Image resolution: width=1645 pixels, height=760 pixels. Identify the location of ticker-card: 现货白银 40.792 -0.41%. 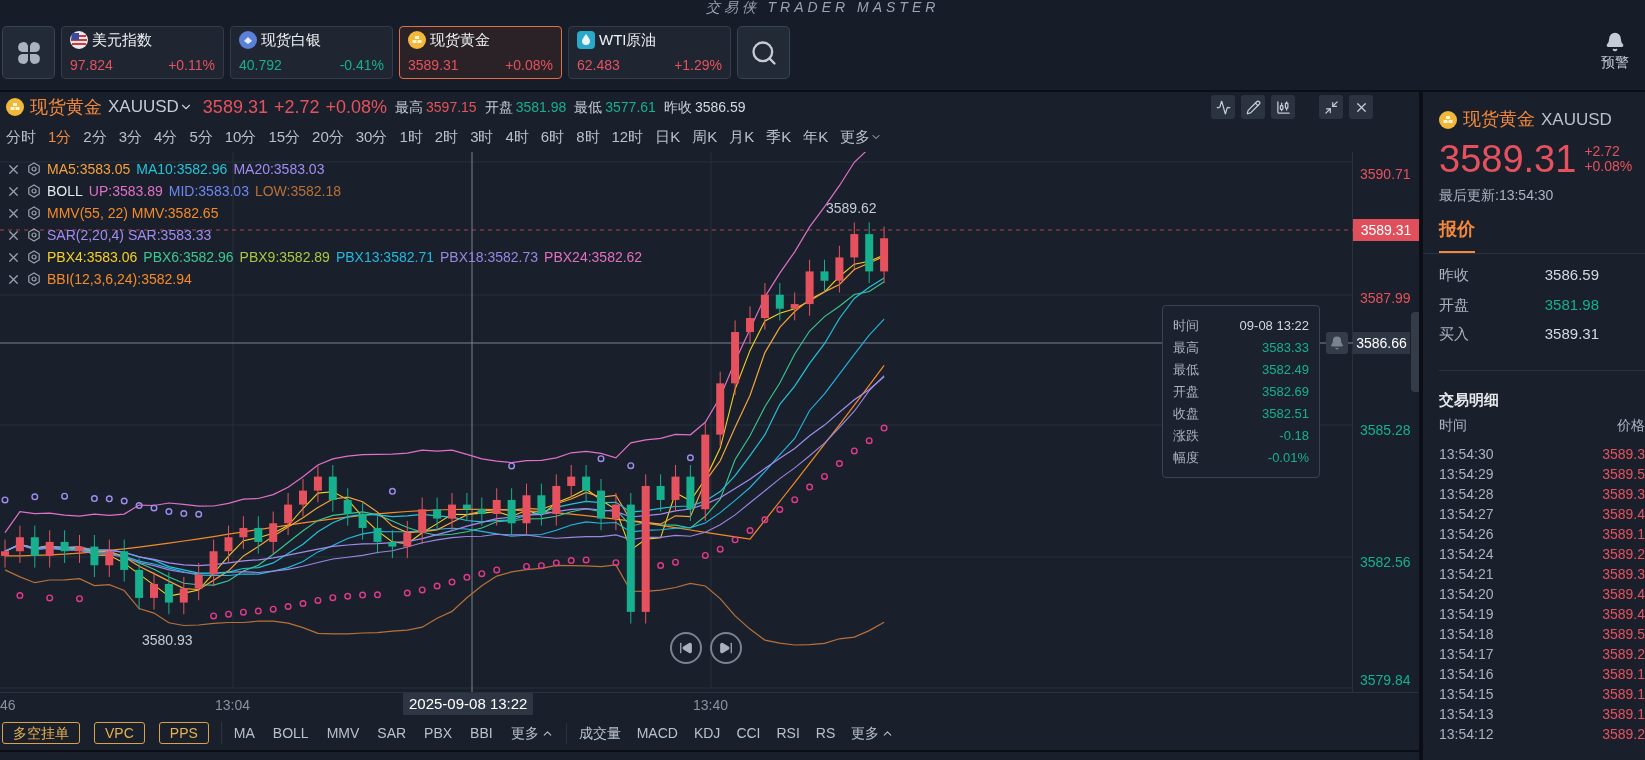
(311, 52).